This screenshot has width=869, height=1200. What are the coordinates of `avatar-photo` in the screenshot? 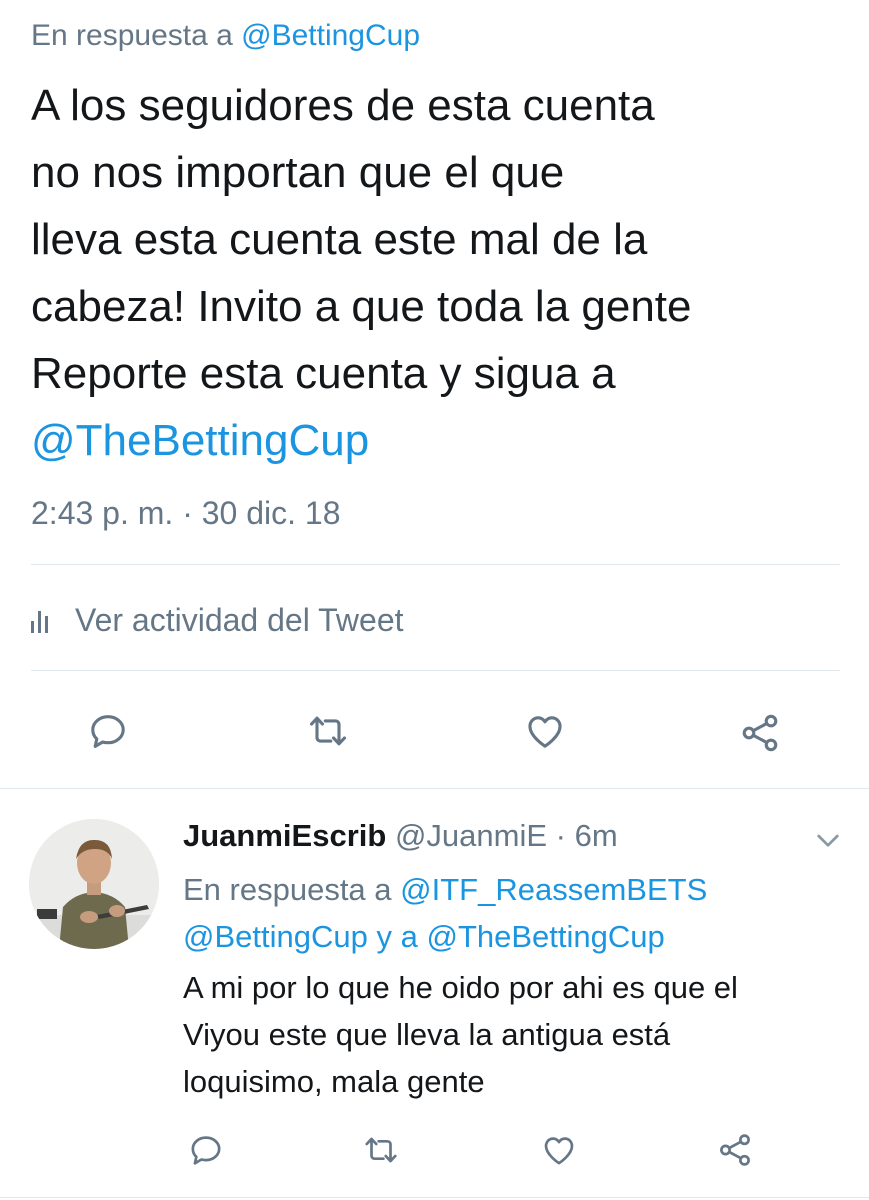 It's located at (94, 884).